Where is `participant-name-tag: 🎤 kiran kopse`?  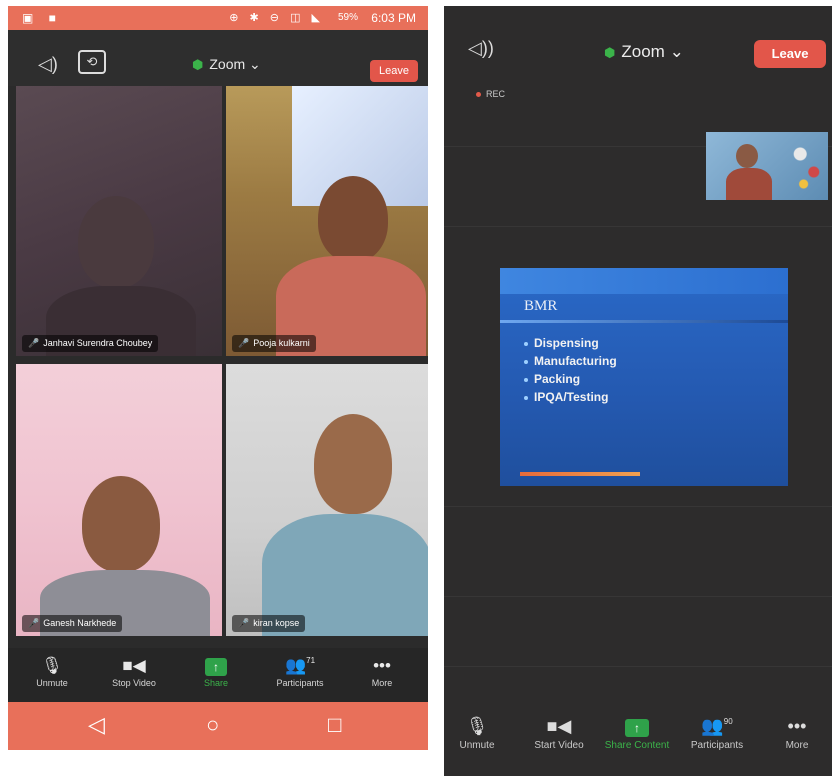 participant-name-tag: 🎤 kiran kopse is located at coordinates (269, 623).